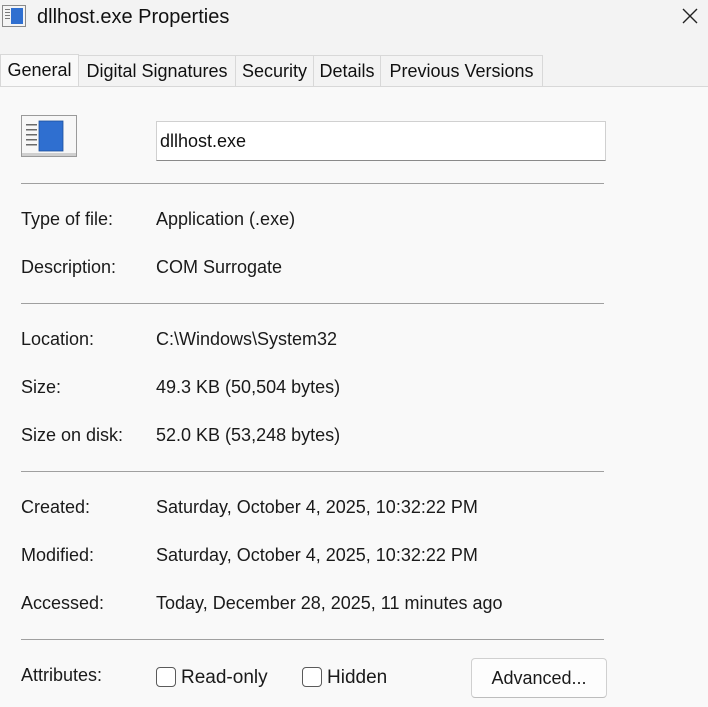  What do you see at coordinates (226, 219) in the screenshot?
I see `type-of-file-value: Application (.exe)` at bounding box center [226, 219].